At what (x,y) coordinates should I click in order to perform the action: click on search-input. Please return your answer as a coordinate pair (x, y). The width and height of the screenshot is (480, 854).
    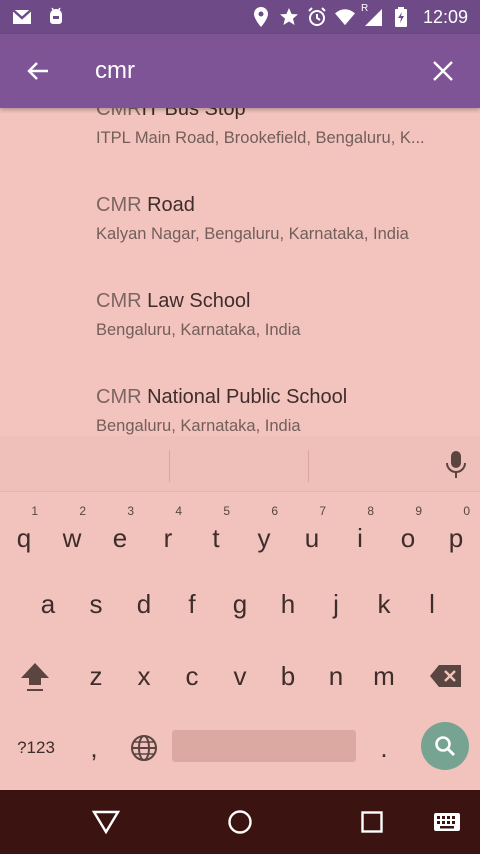
    Looking at the image, I should click on (240, 71).